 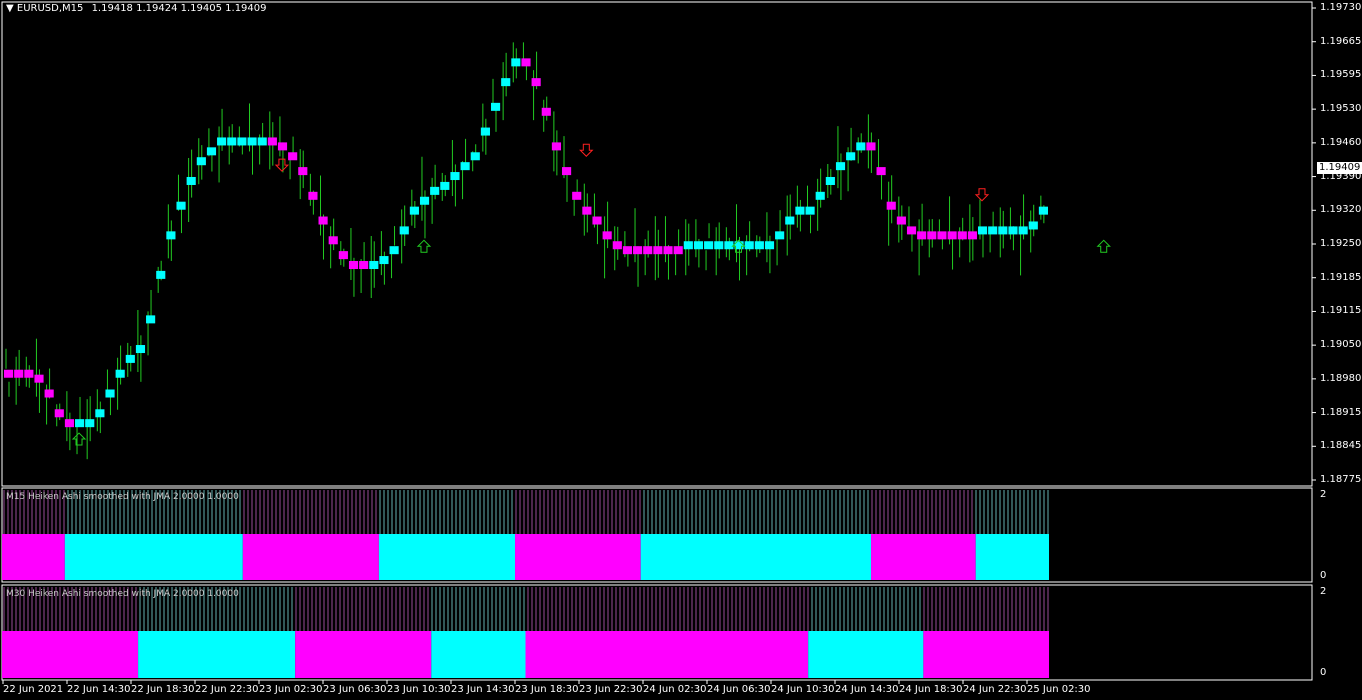 I want to click on price-tick-label: 1.18845, so click(x=1341, y=446).